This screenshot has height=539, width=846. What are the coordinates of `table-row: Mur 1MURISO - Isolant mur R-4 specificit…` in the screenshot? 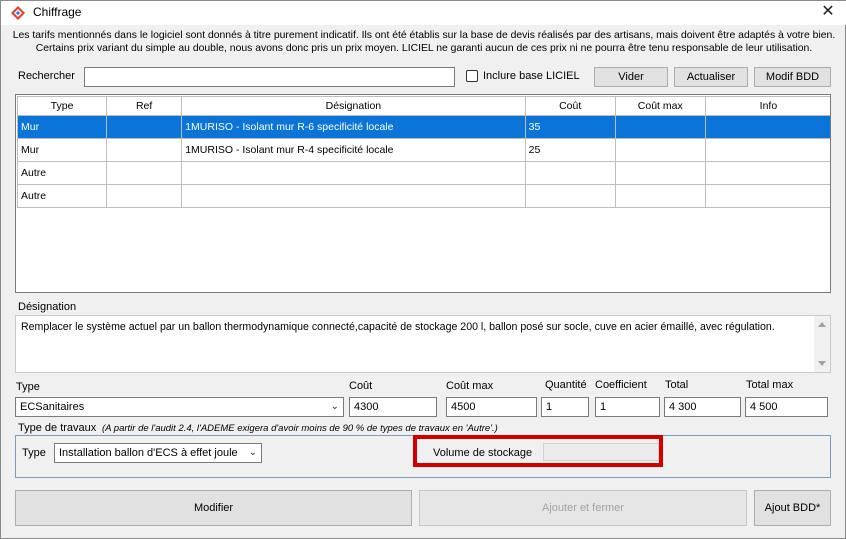 It's located at (423, 150).